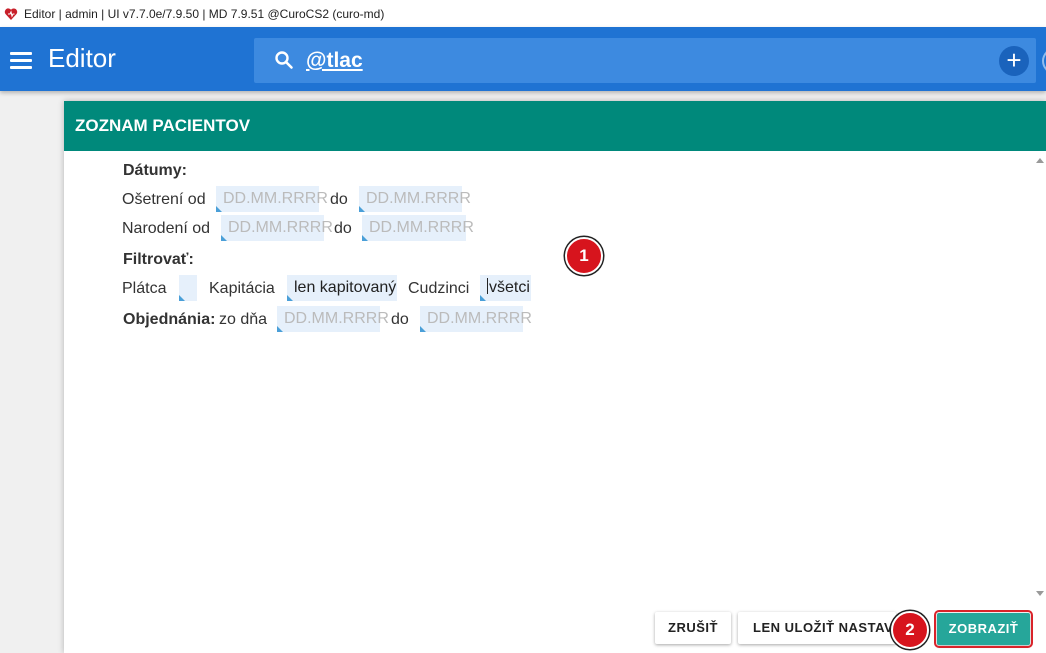 The image size is (1046, 653). Describe the element at coordinates (555, 126) in the screenshot. I see `dialog-title: ZOZNAM PACIENTOV` at that location.